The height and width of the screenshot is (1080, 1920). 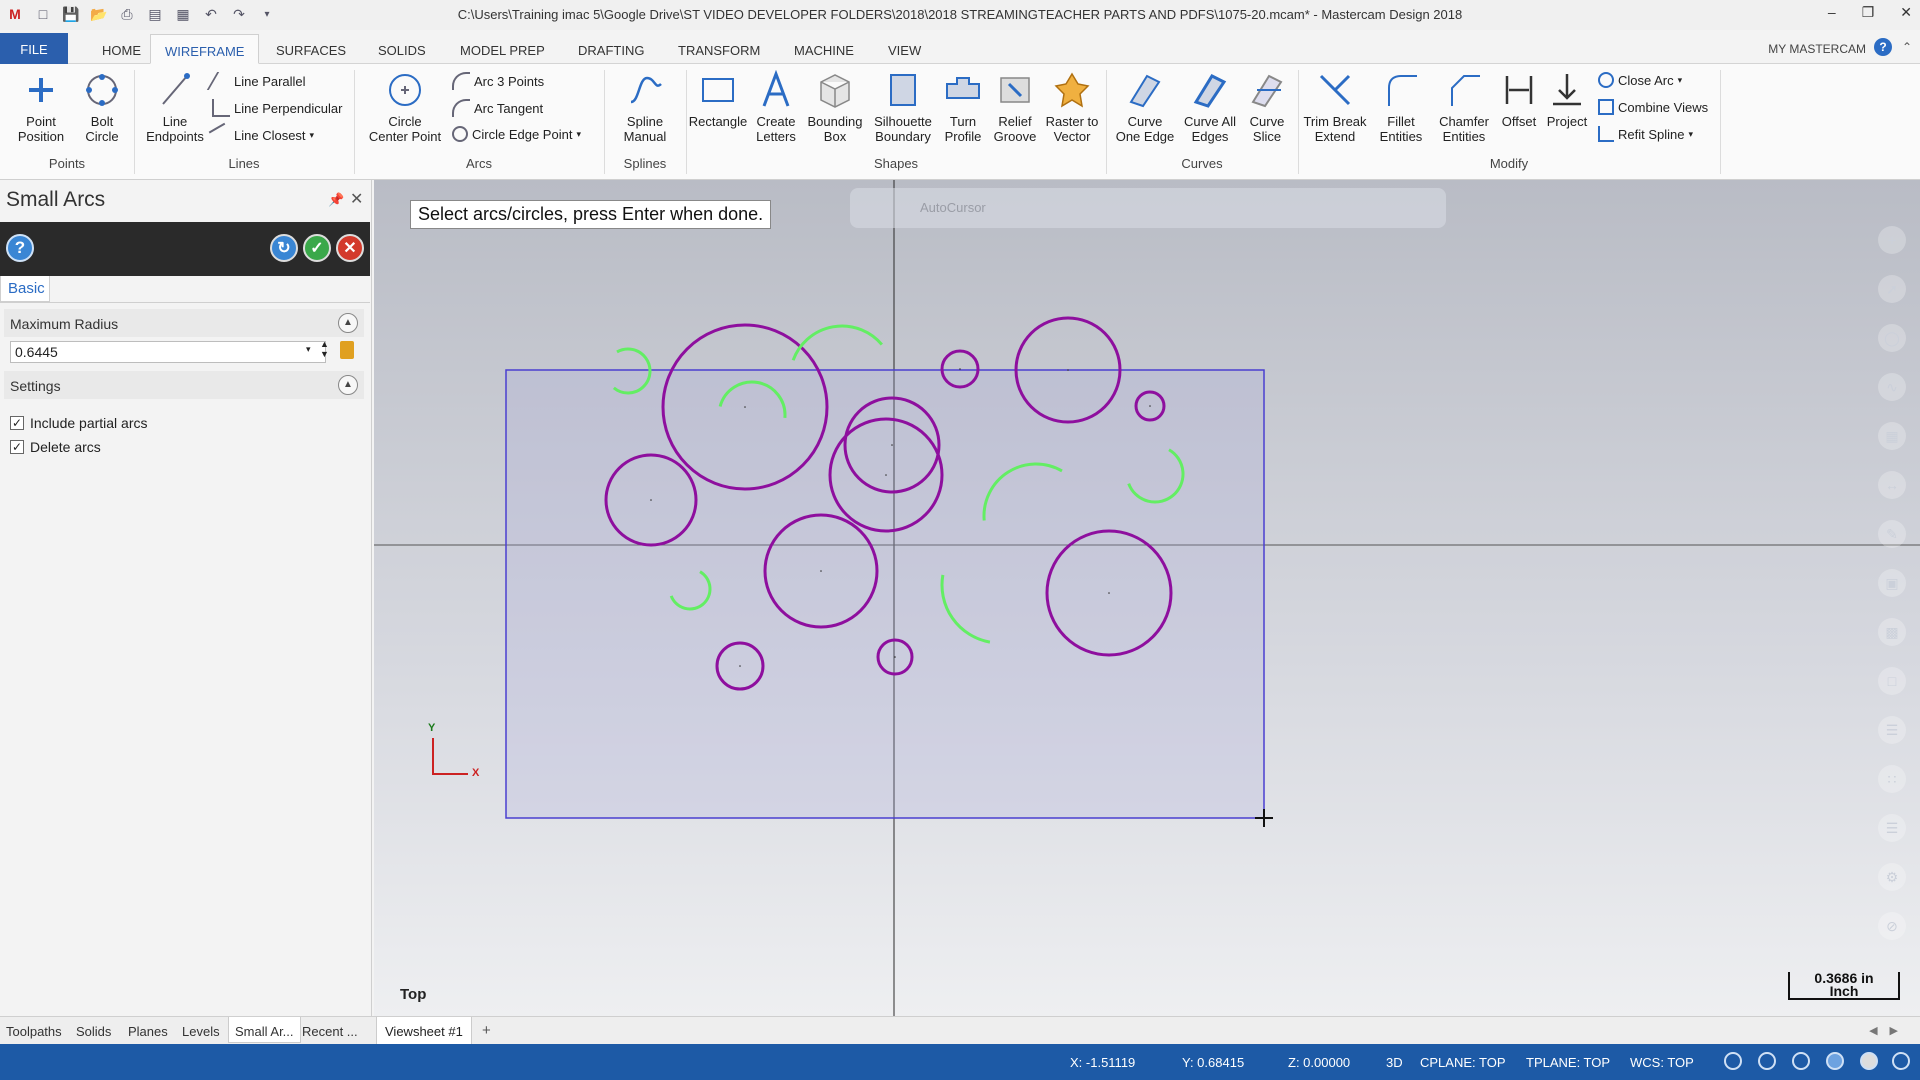 What do you see at coordinates (835, 107) in the screenshot?
I see `bounding-box-button: Bounding Box` at bounding box center [835, 107].